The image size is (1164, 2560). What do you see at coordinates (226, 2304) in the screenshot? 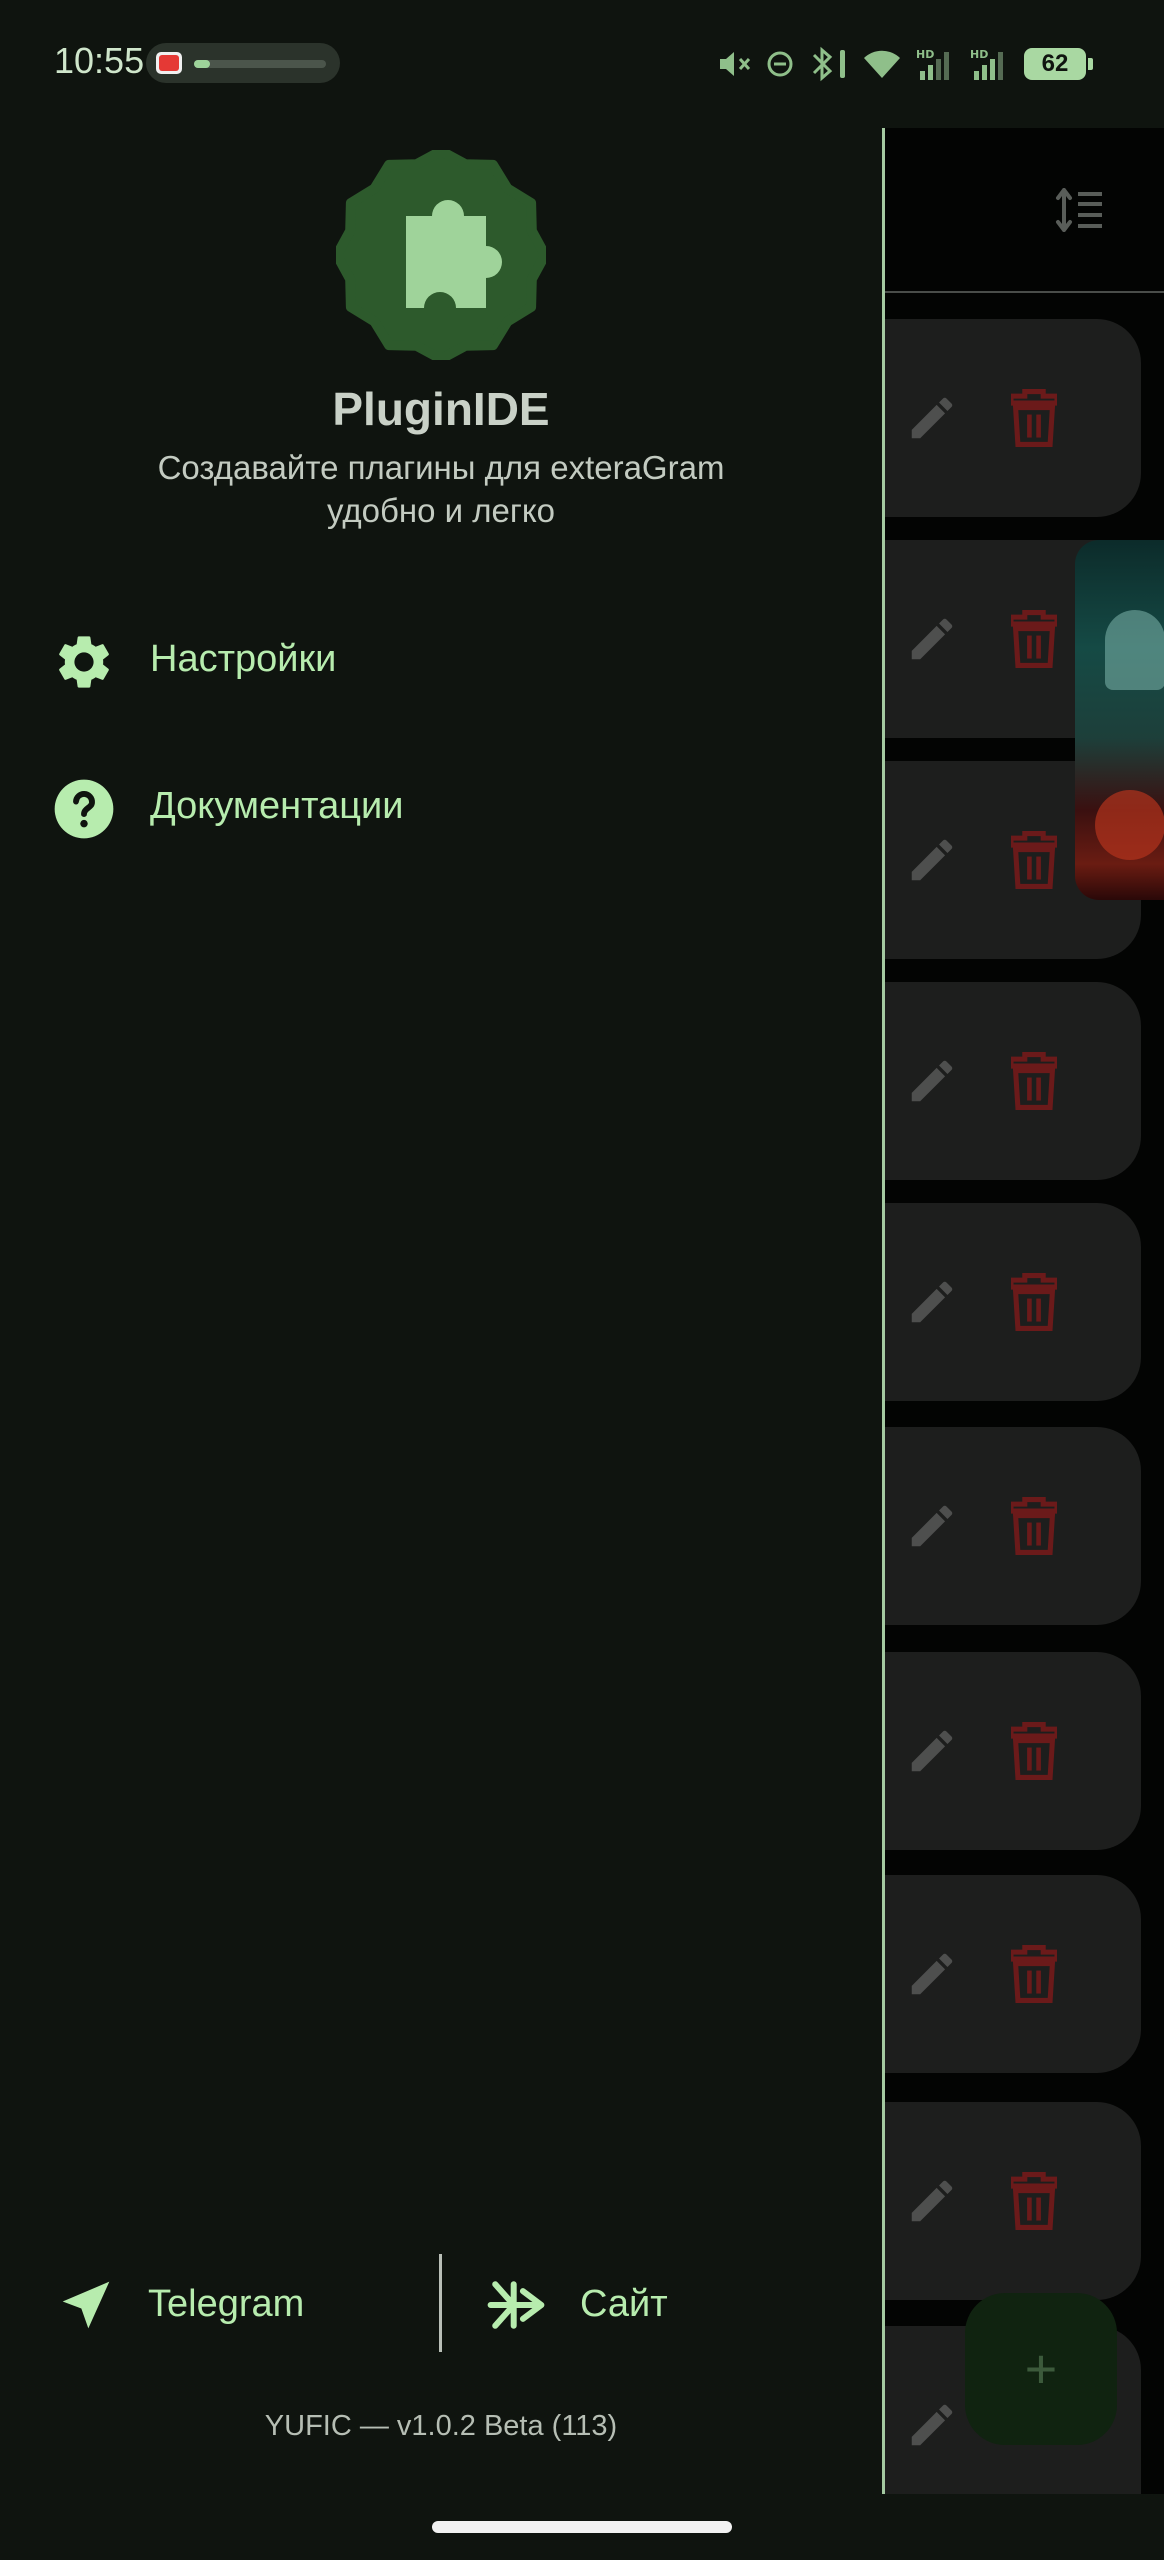
I see `telegram-label: Telegram` at bounding box center [226, 2304].